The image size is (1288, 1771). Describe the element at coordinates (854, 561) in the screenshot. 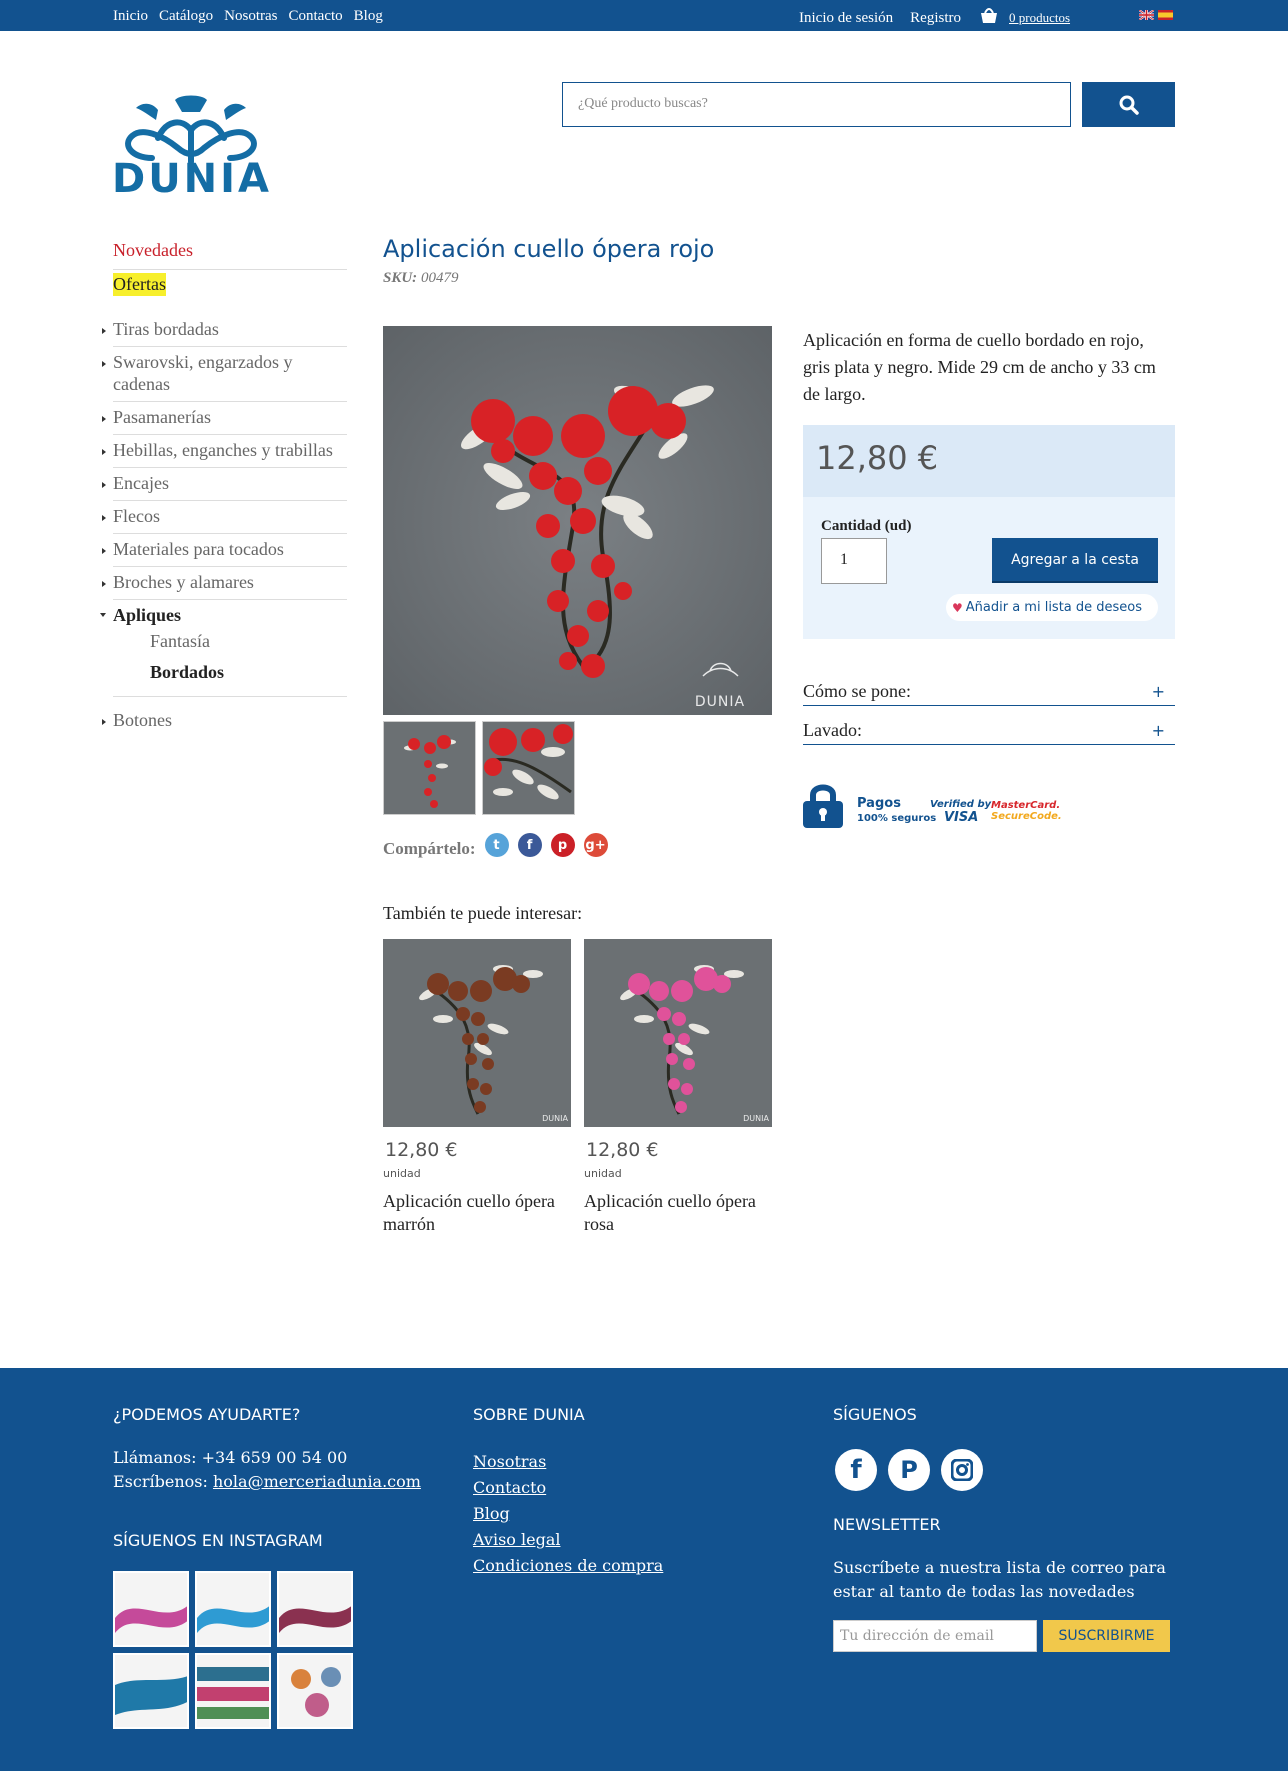

I see `quantity-input: 1` at that location.